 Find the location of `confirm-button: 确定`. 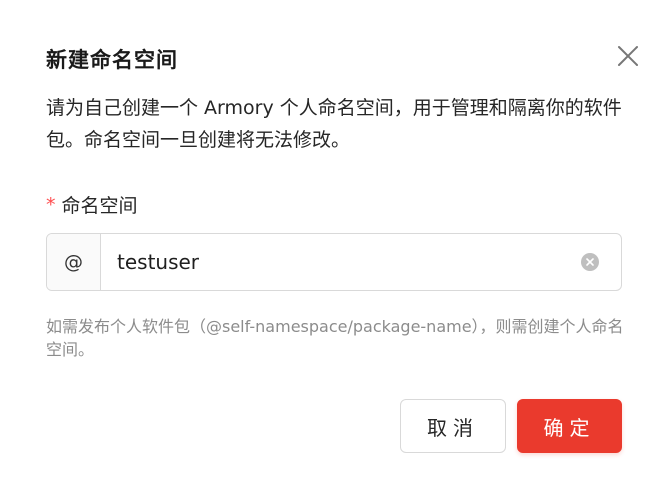

confirm-button: 确定 is located at coordinates (569, 426).